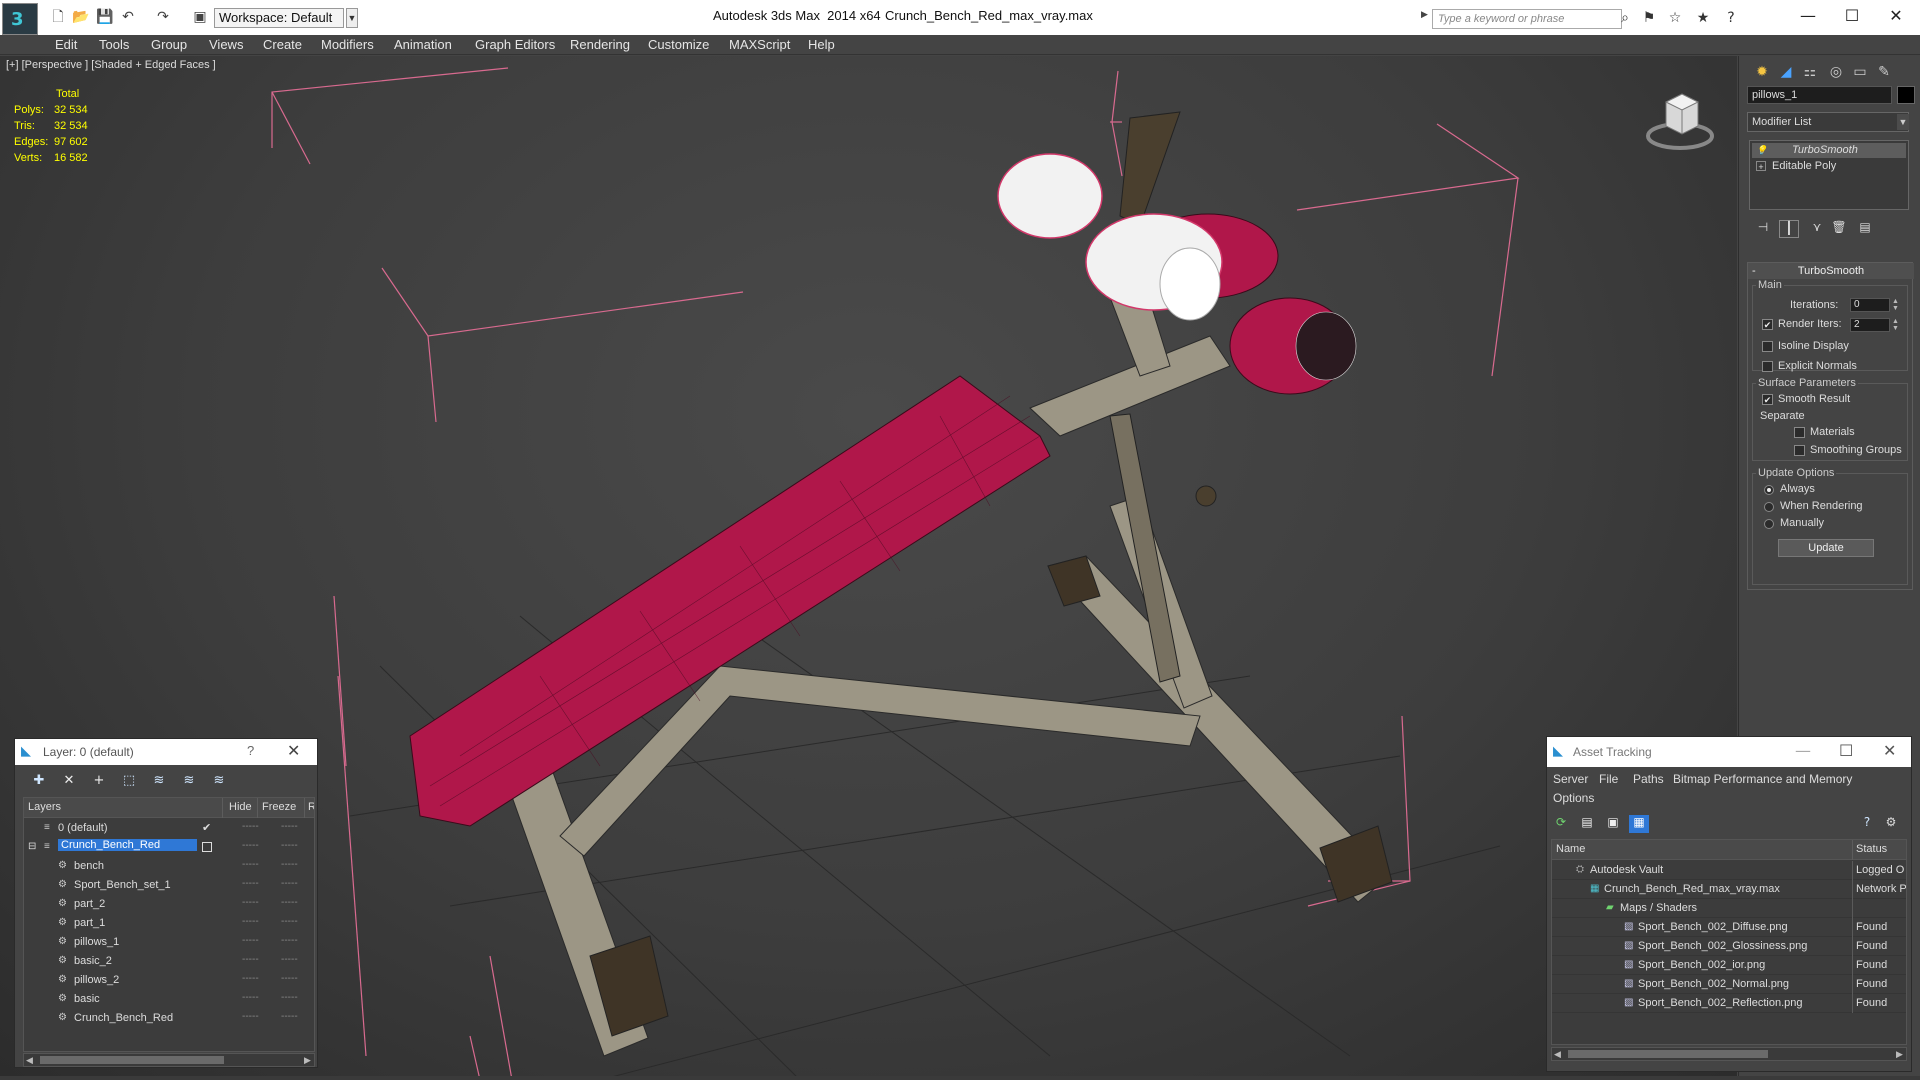 Image resolution: width=1920 pixels, height=1080 pixels. Describe the element at coordinates (1829, 150) in the screenshot. I see `stack-item-turbosmooth: 💡 TurboSmooth` at that location.